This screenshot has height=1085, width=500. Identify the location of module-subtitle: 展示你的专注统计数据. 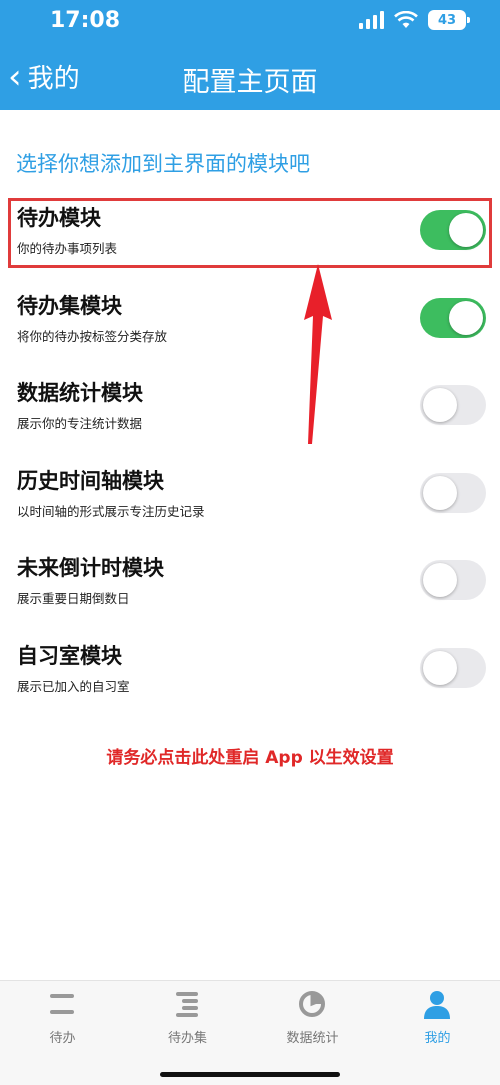
(80, 423).